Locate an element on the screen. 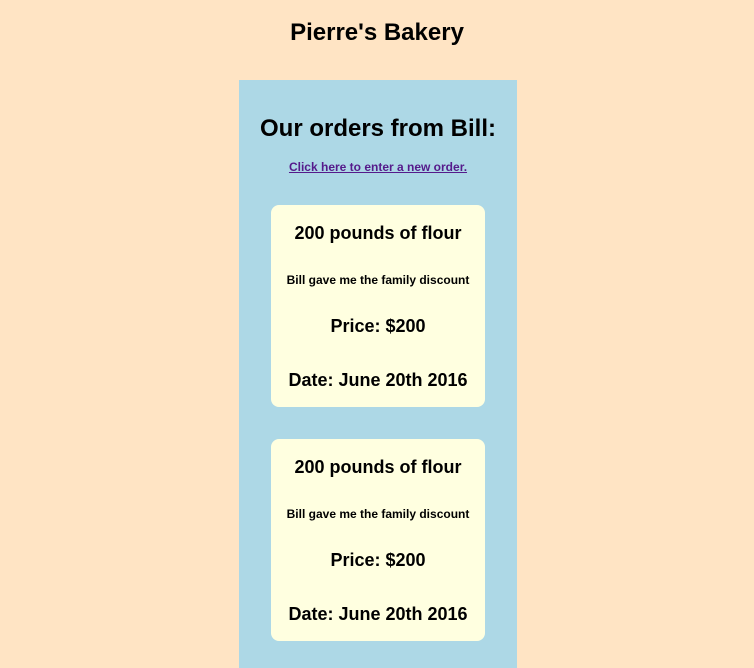 This screenshot has width=754, height=668. site-title: Pierre's Bakery is located at coordinates (377, 32).